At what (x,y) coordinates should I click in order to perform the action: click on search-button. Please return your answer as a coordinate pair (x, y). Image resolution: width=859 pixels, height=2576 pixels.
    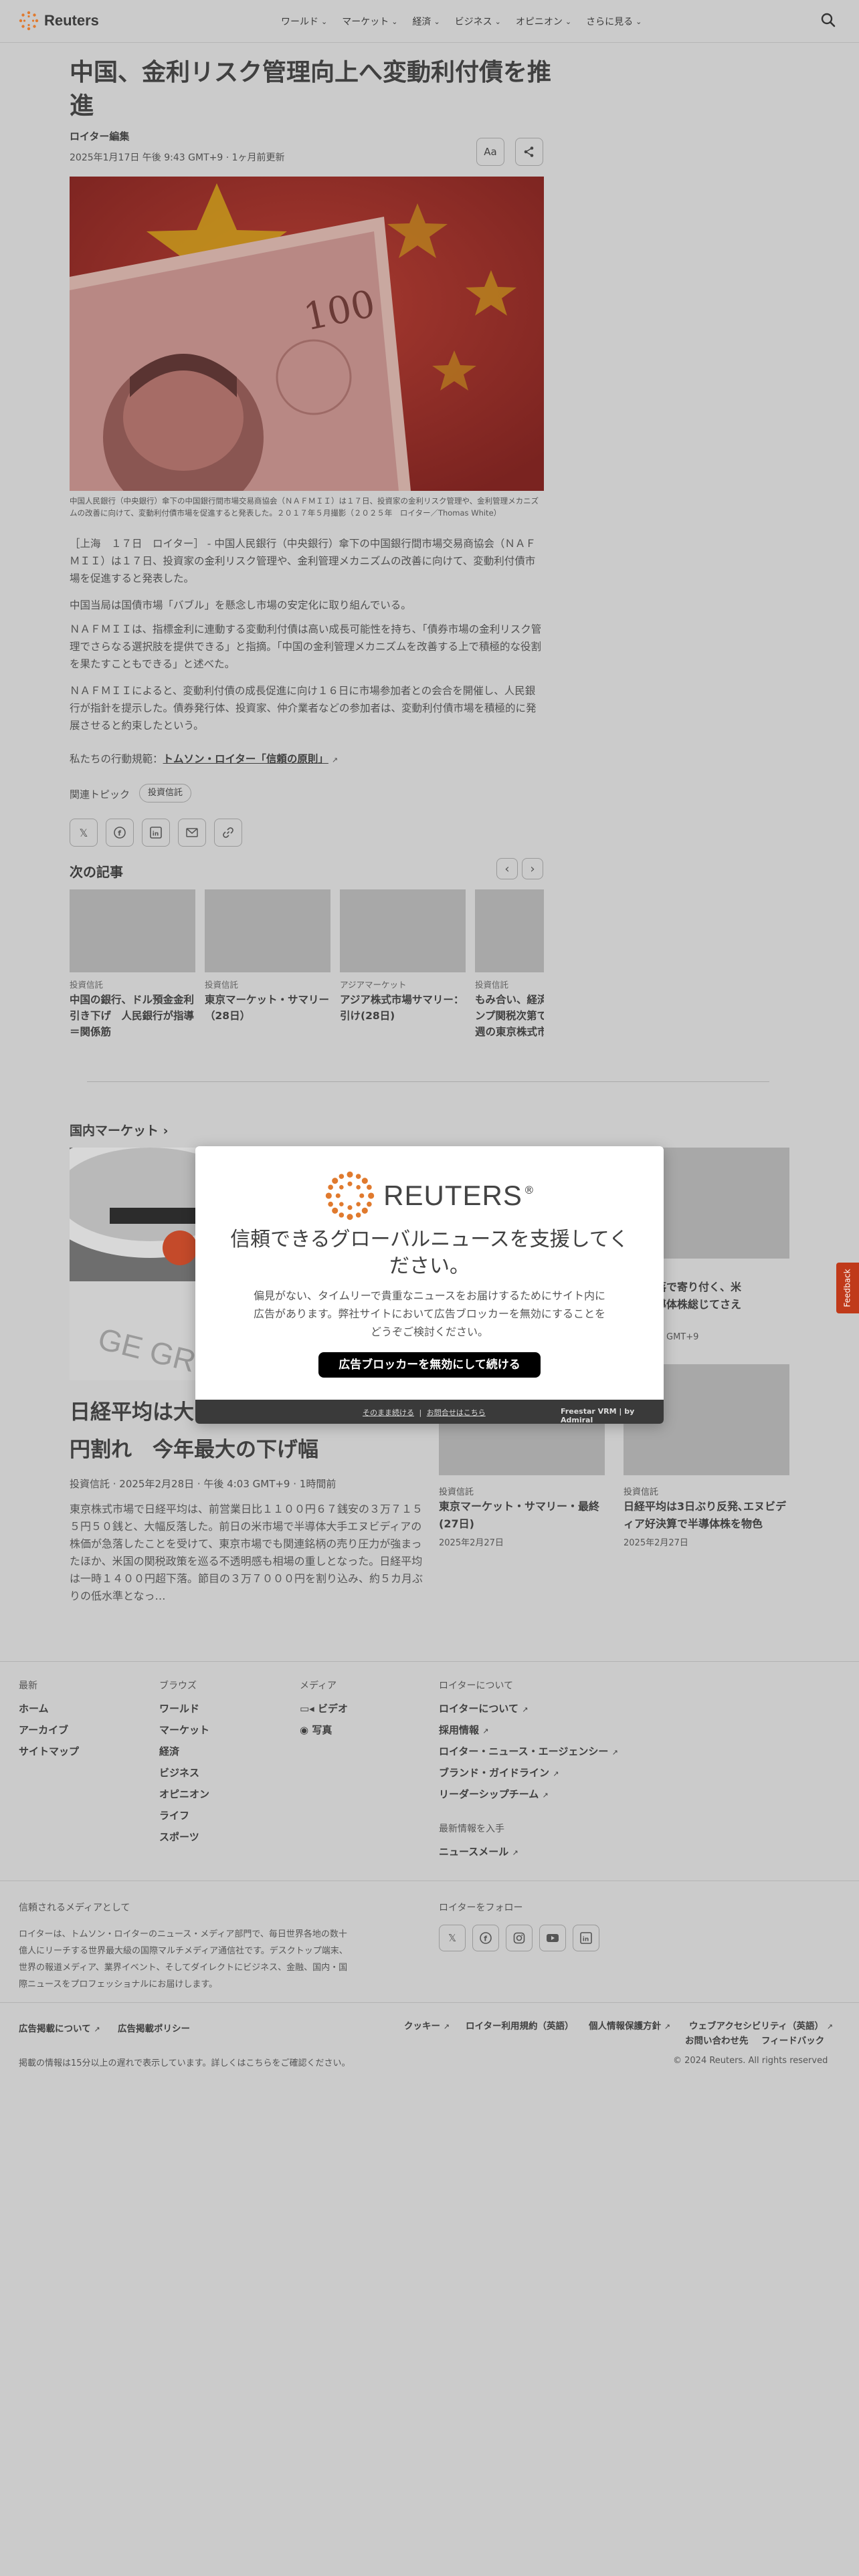
    Looking at the image, I should click on (828, 21).